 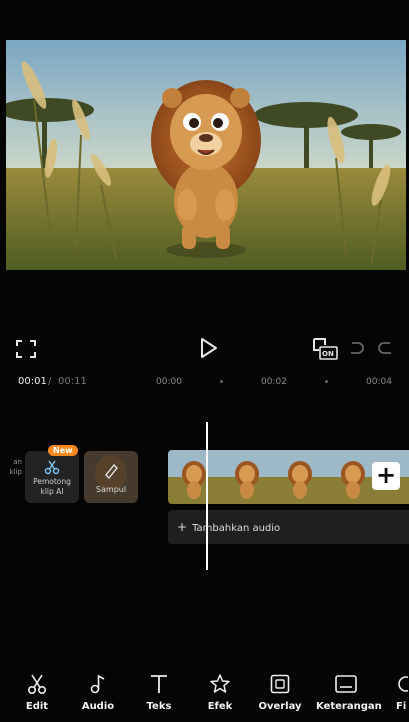 I want to click on toolbar-effects-button: Efek, so click(x=220, y=692).